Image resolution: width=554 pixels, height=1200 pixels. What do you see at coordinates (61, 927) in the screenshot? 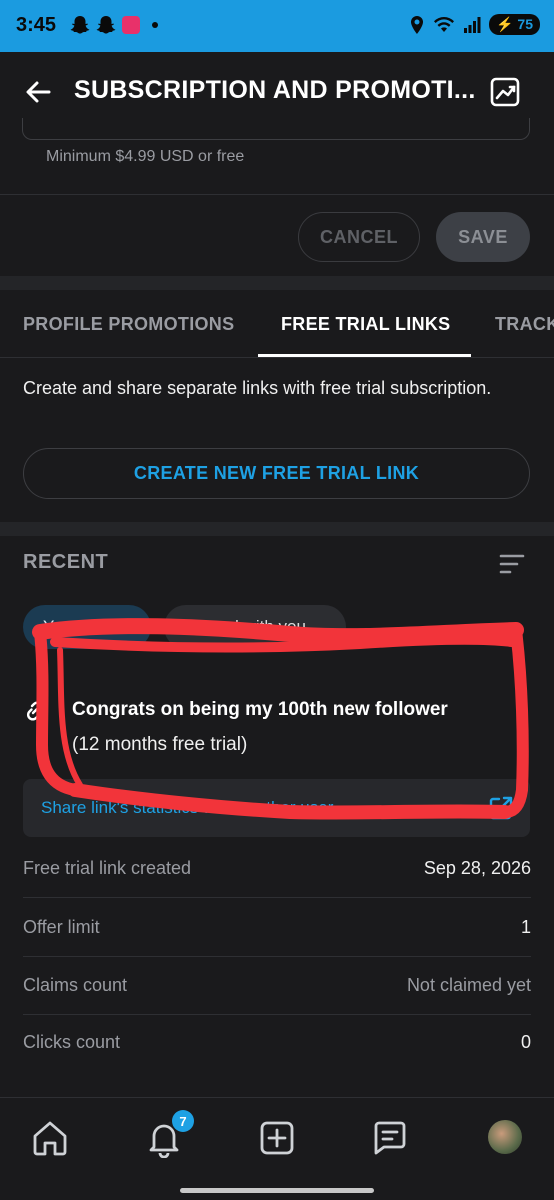
I see `stat-label: Offer limit` at bounding box center [61, 927].